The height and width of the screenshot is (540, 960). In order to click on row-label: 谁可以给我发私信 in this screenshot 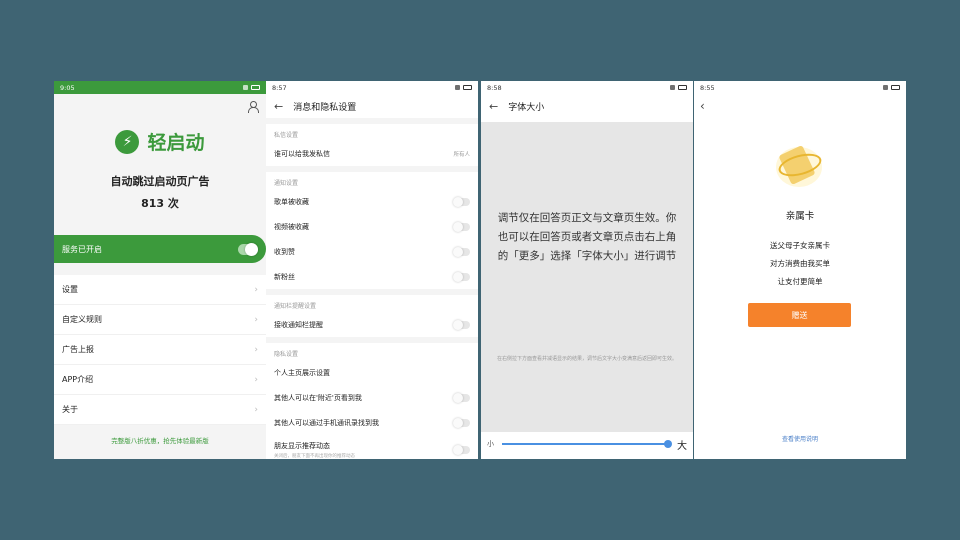, I will do `click(302, 153)`.